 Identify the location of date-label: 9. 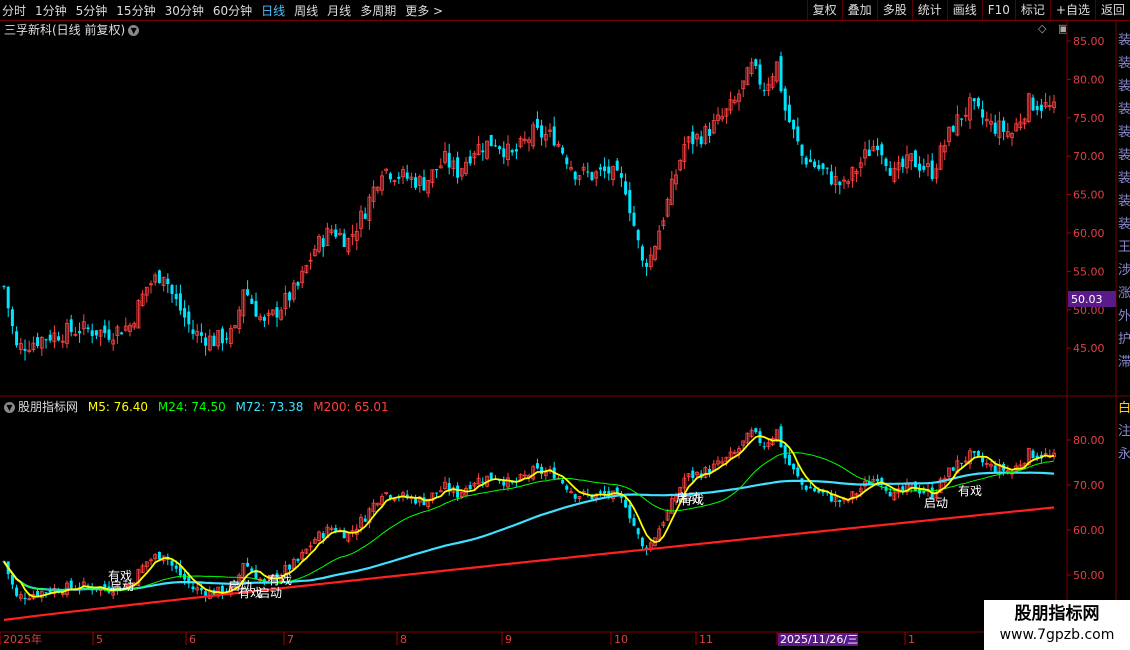
(508, 639).